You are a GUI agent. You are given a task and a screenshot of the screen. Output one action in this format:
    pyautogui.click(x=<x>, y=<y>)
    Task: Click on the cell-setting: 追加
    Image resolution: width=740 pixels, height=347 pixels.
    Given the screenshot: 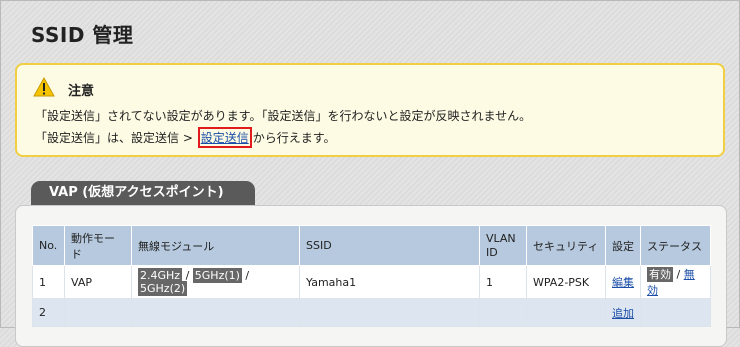 What is the action you would take?
    pyautogui.click(x=623, y=312)
    